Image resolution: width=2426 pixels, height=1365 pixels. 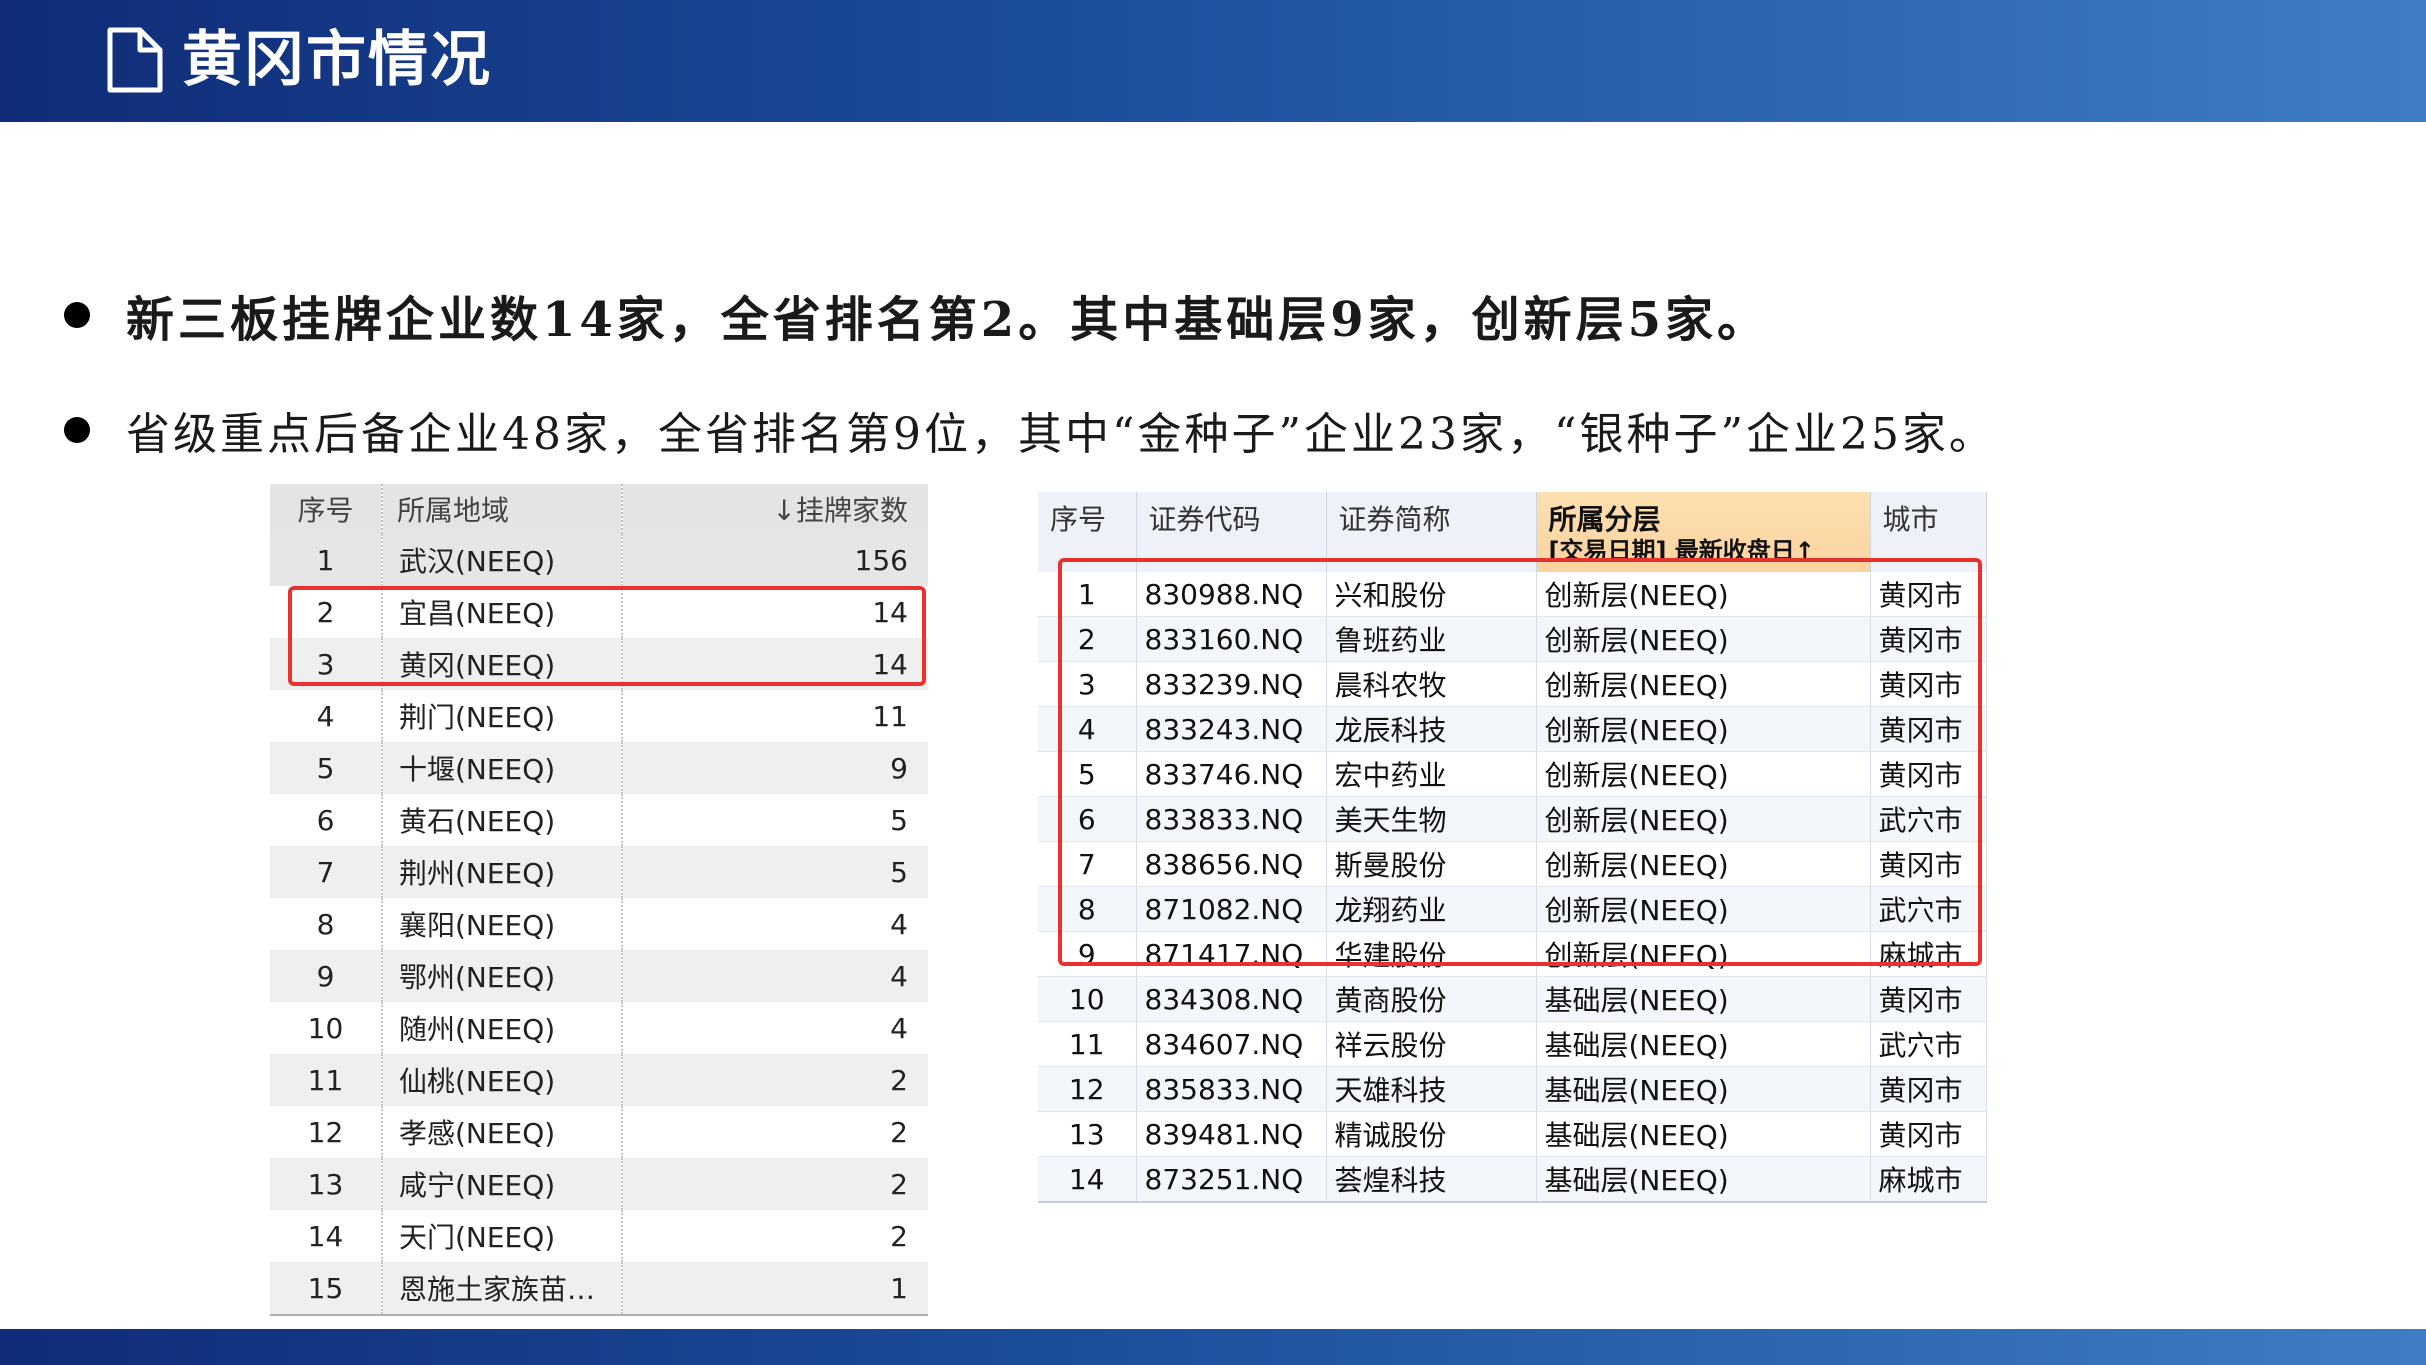 I want to click on table-header-row: 序号 所属地域 ↓挂牌家数, so click(x=599, y=509).